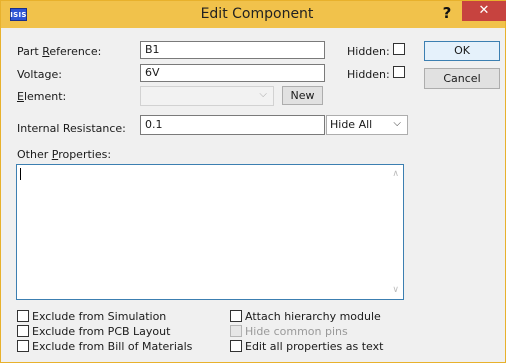 Image resolution: width=506 pixels, height=363 pixels. Describe the element at coordinates (399, 72) in the screenshot. I see `voltage-hidden-checkbox` at that location.